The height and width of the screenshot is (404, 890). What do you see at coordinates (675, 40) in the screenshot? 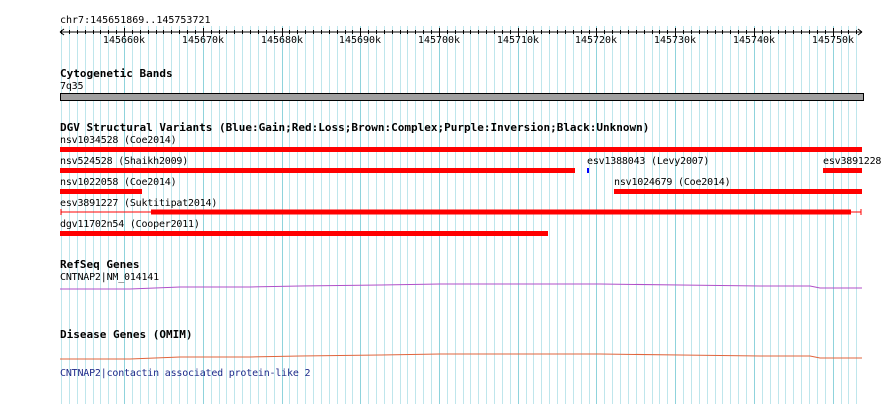
I see `tick-label: 145730k` at bounding box center [675, 40].